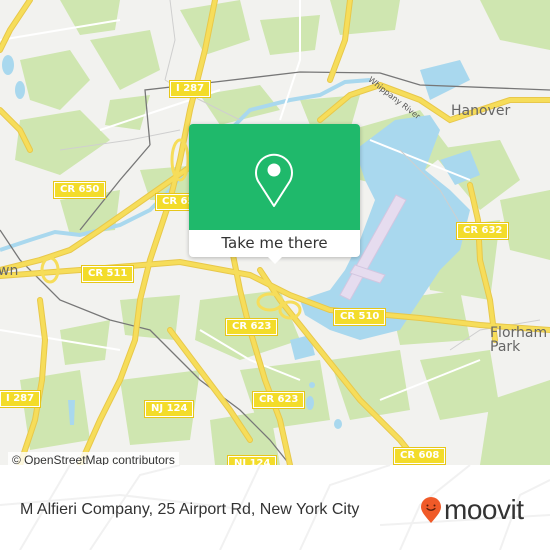 This screenshot has width=550, height=550. Describe the element at coordinates (108, 274) in the screenshot. I see `road-shield-cr511: CR 511` at that location.